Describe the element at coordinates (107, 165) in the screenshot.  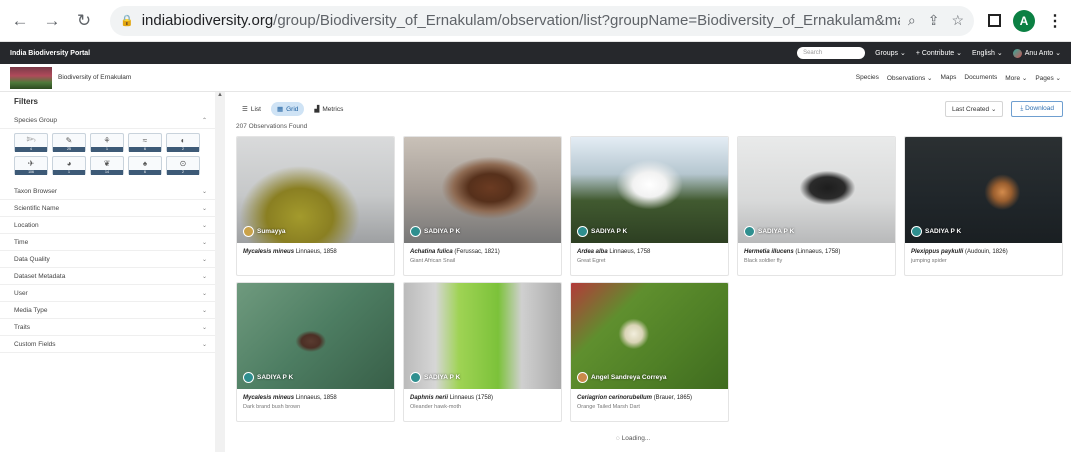
I see `species-group-tile: ❦ 14` at that location.